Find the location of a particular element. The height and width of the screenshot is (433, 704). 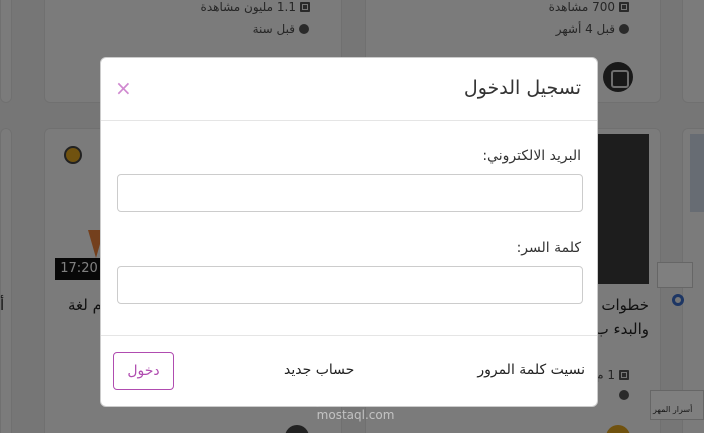

register-link: حساب جديد is located at coordinates (319, 370).